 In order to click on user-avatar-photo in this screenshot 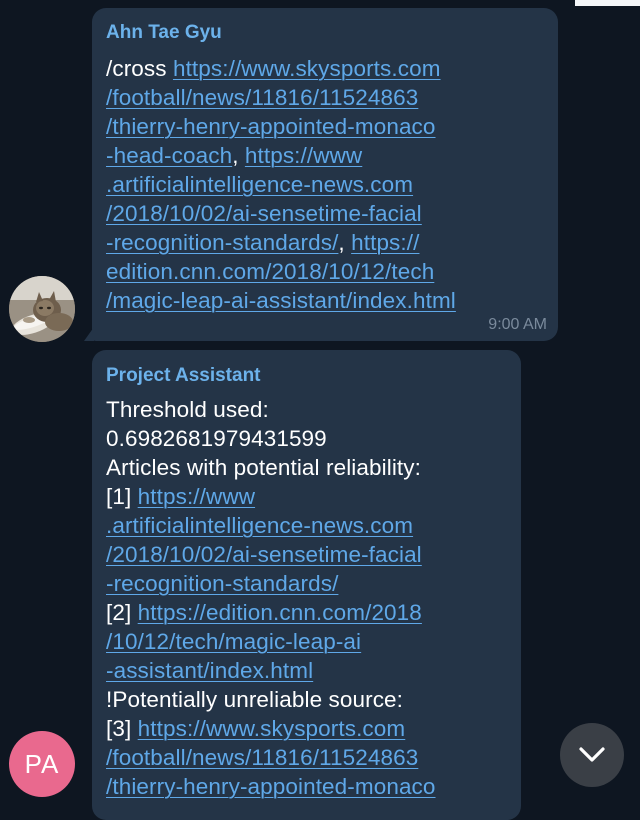, I will do `click(42, 309)`.